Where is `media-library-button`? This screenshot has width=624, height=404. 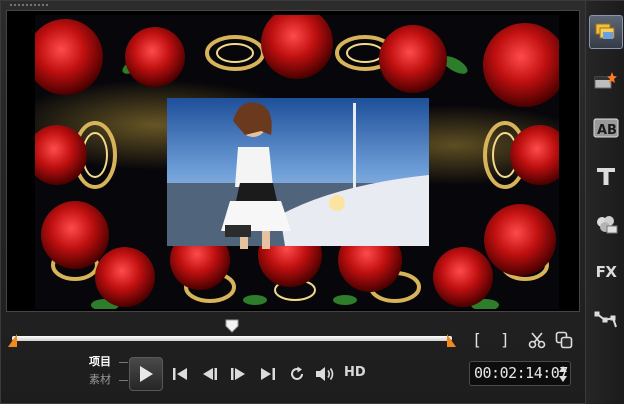 media-library-button is located at coordinates (606, 32).